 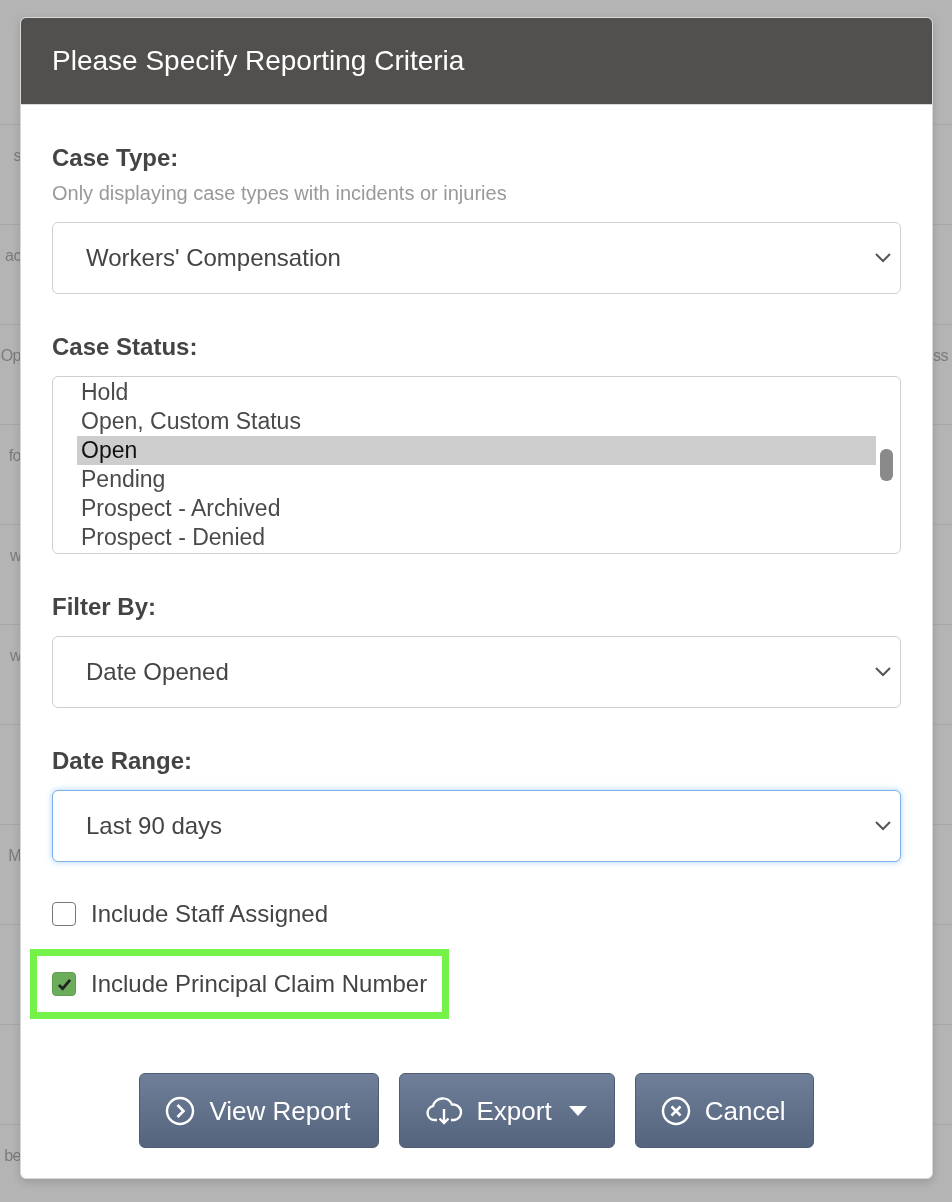 I want to click on checkbox-label: Include Staff Assigned, so click(x=210, y=914).